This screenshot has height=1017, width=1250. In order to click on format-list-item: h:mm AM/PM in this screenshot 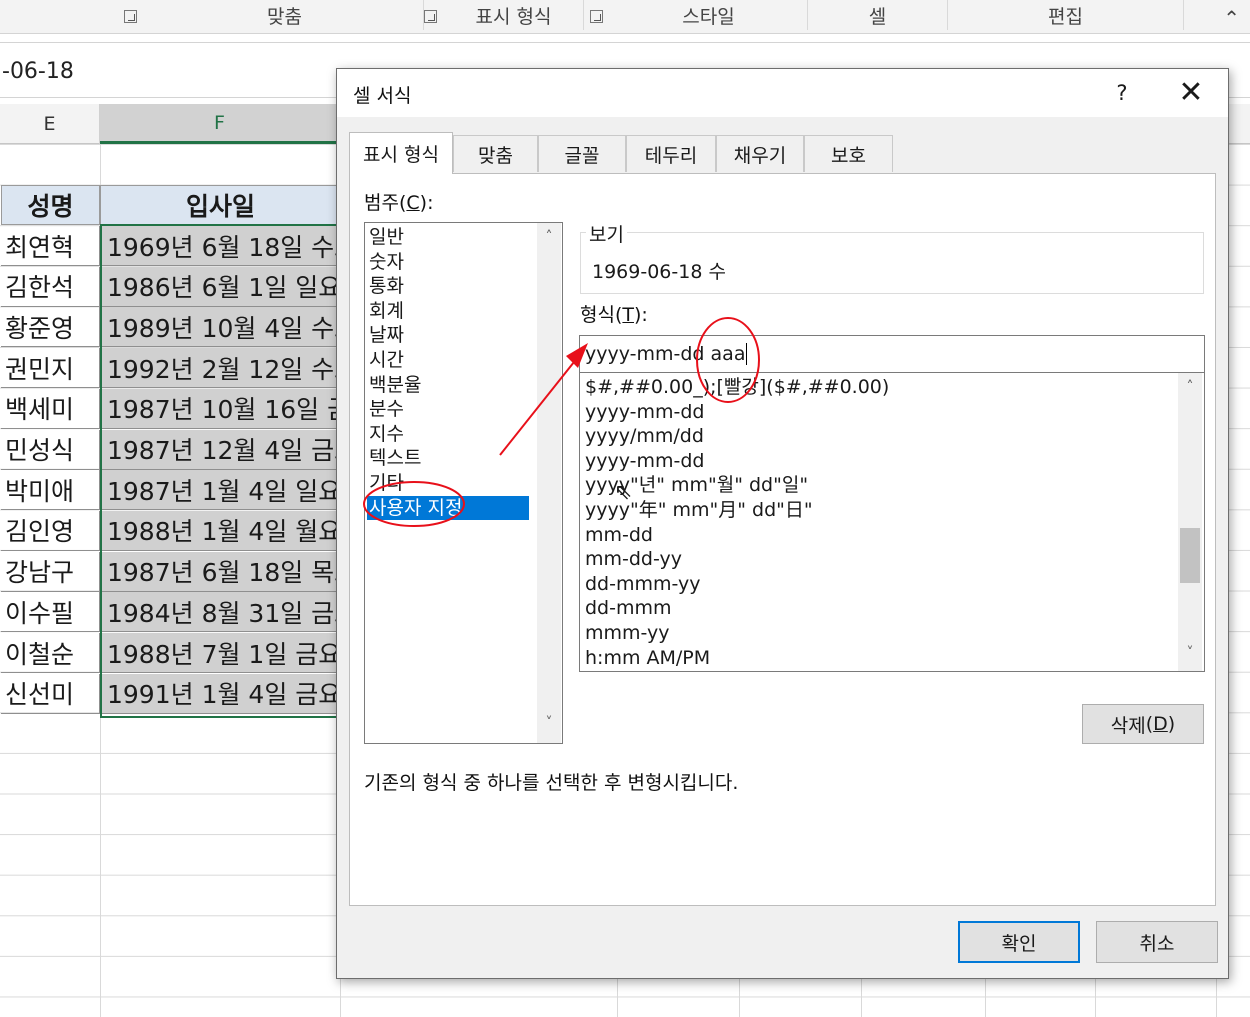, I will do `click(647, 658)`.